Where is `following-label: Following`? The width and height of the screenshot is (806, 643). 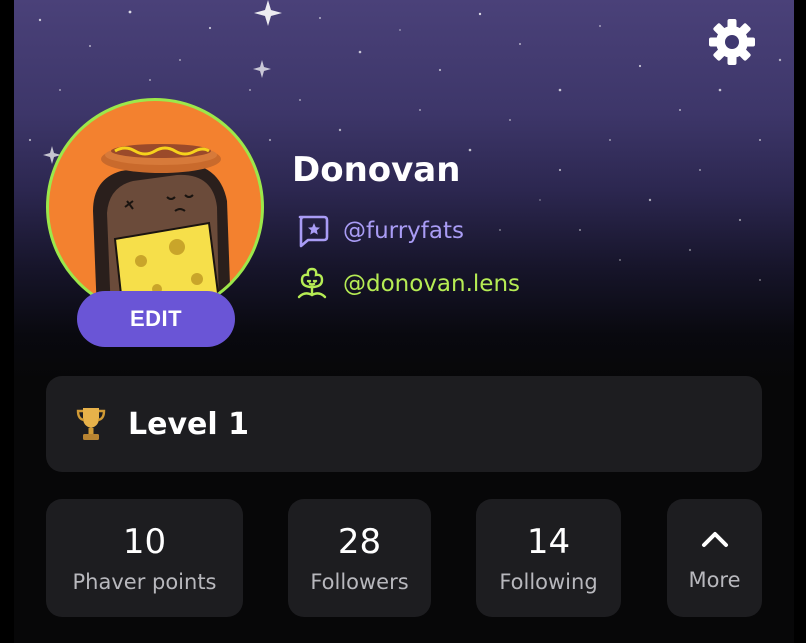 following-label: Following is located at coordinates (548, 582).